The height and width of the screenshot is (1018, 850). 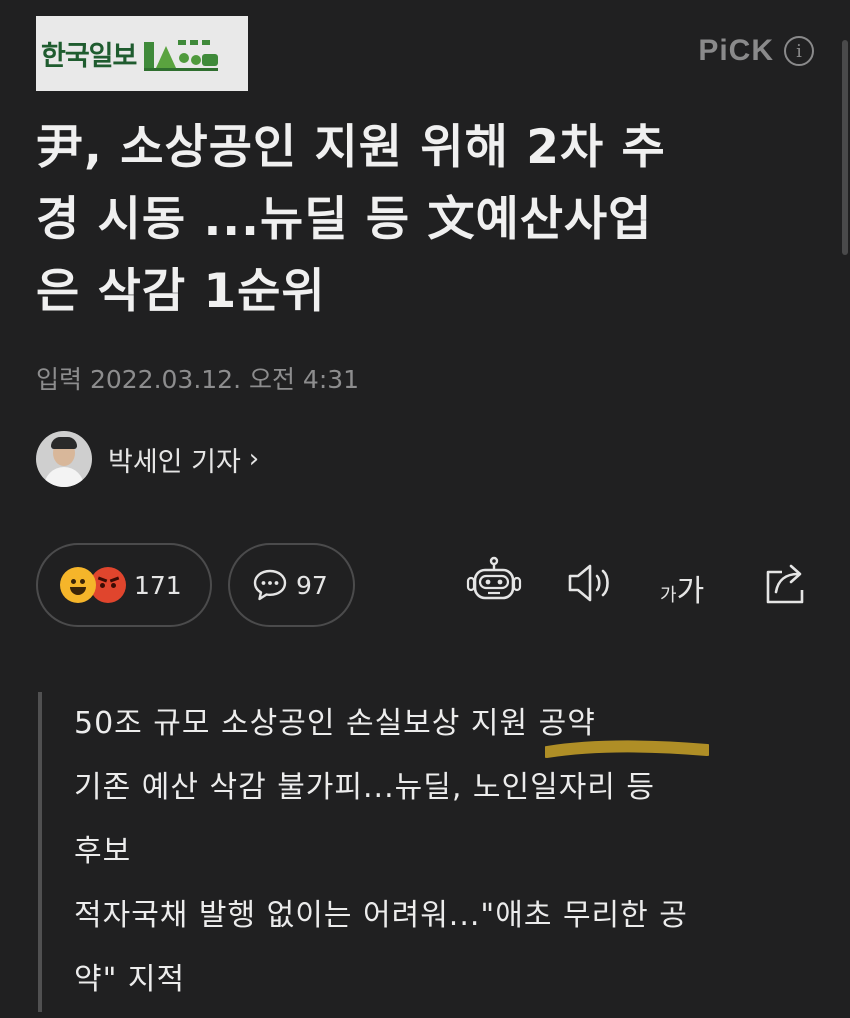 I want to click on reporter-link: 박세인 기자 ›, so click(x=147, y=459).